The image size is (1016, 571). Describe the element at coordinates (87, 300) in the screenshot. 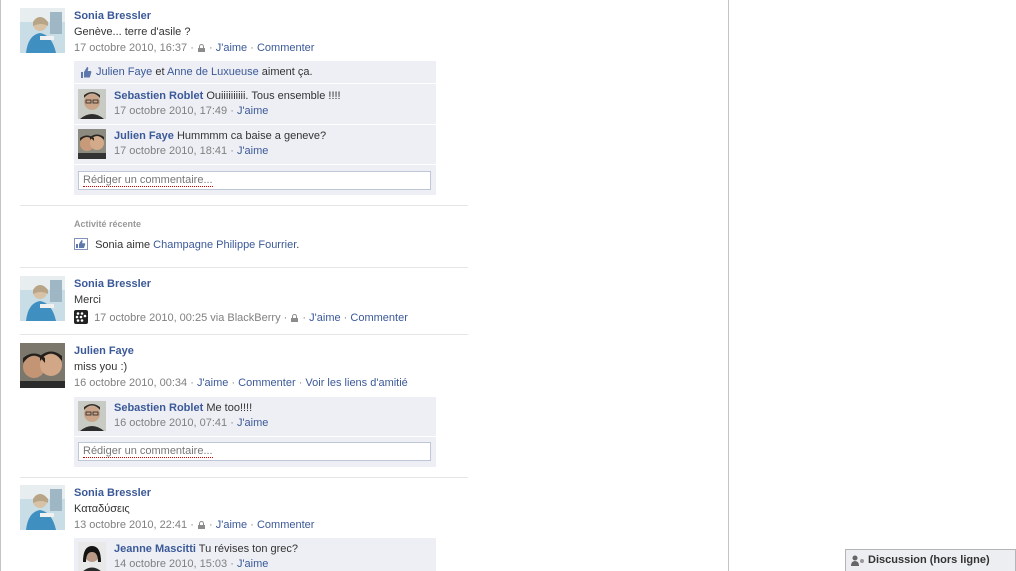

I see `post-message: Merci` at that location.